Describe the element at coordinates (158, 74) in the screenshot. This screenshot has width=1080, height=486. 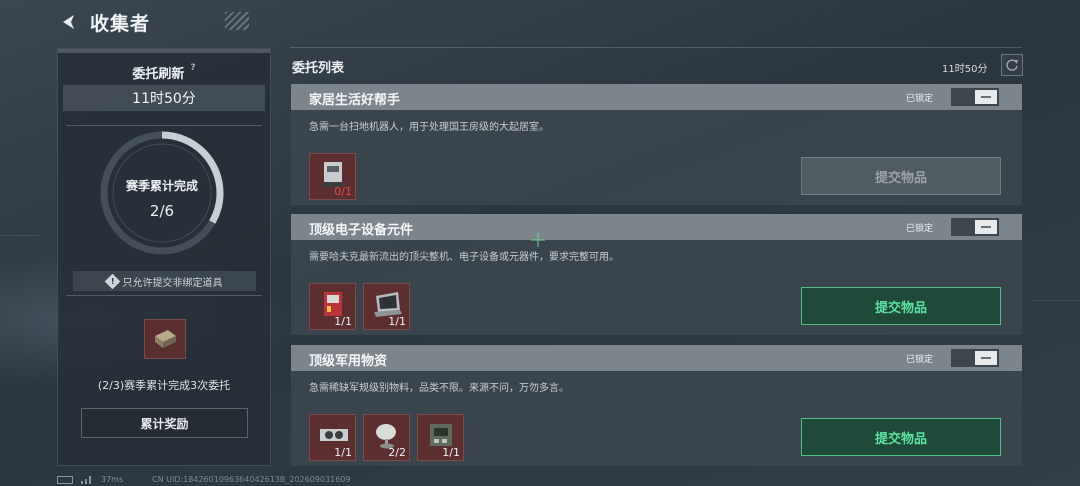
I see `refresh-title-label: 委托刷新` at that location.